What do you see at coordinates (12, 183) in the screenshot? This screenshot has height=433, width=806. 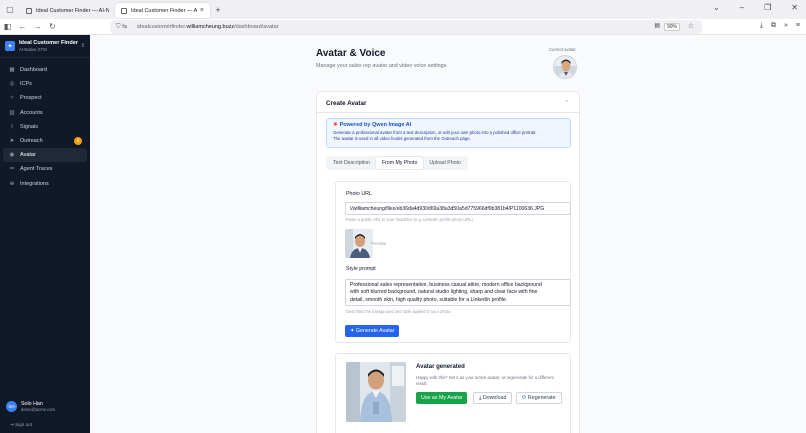 I see `plug-icon: ⊕` at bounding box center [12, 183].